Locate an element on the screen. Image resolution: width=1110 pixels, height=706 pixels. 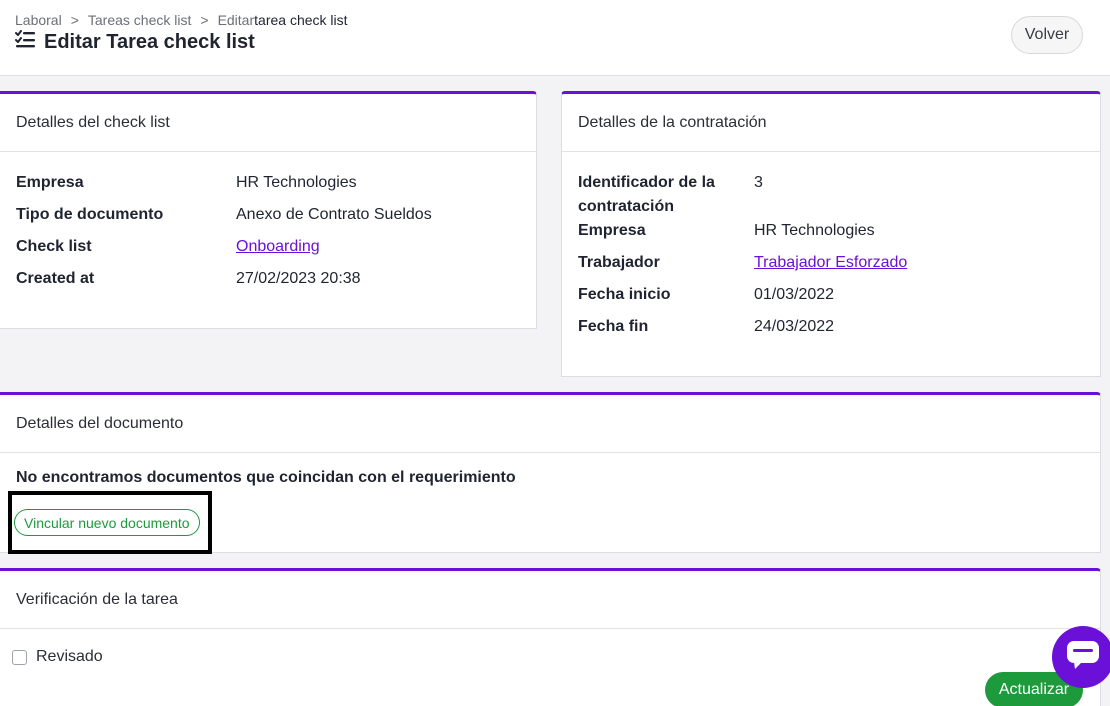
field-label: Trabajador is located at coordinates (619, 262).